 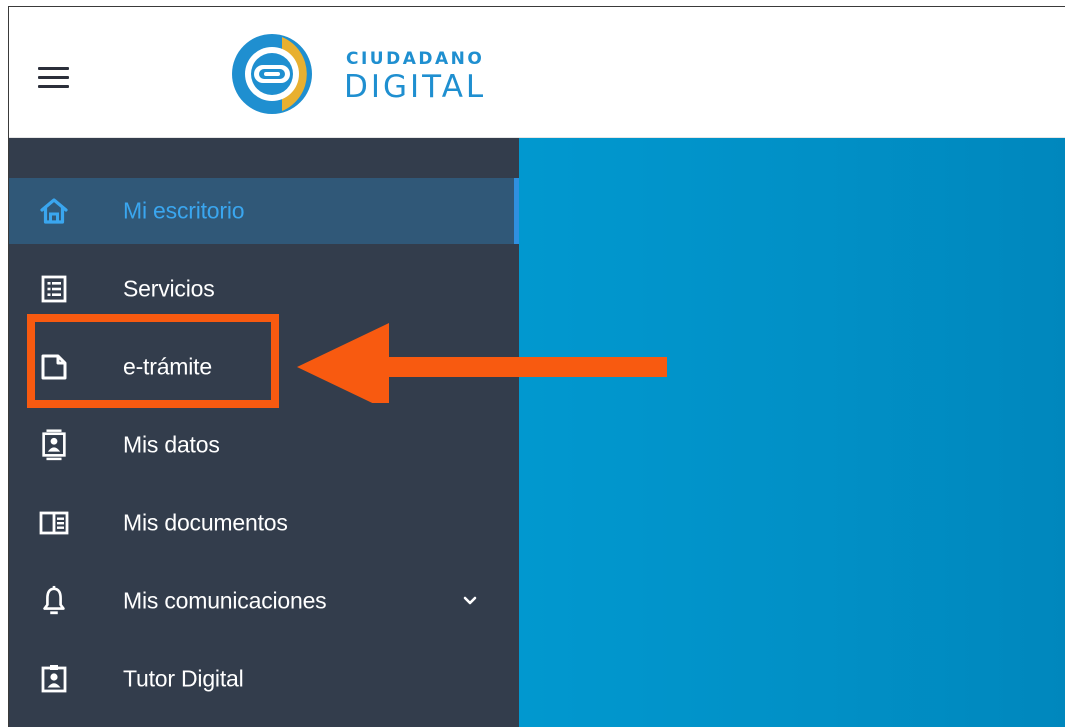 I want to click on hamburger-menu-button, so click(x=55, y=77).